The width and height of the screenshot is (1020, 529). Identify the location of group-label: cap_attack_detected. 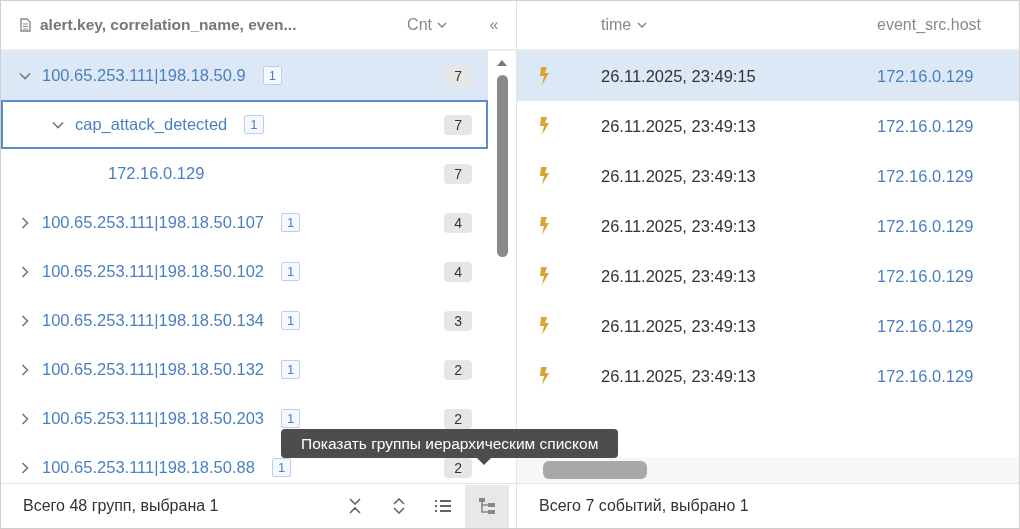
(151, 124).